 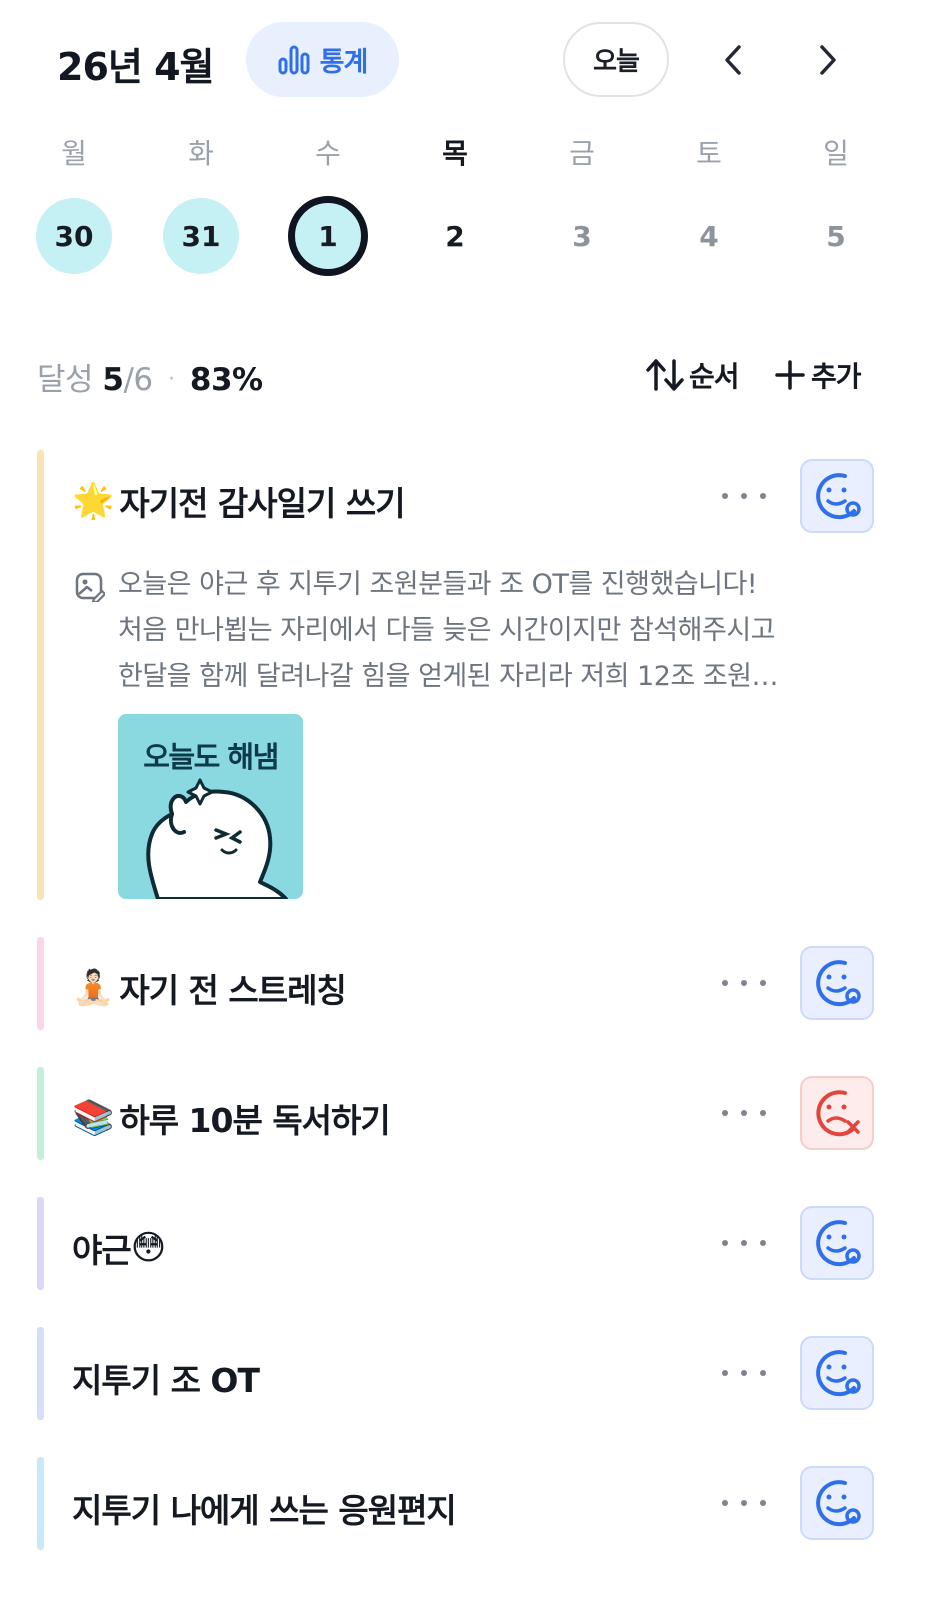 I want to click on stats-label: 통계, so click(x=344, y=62).